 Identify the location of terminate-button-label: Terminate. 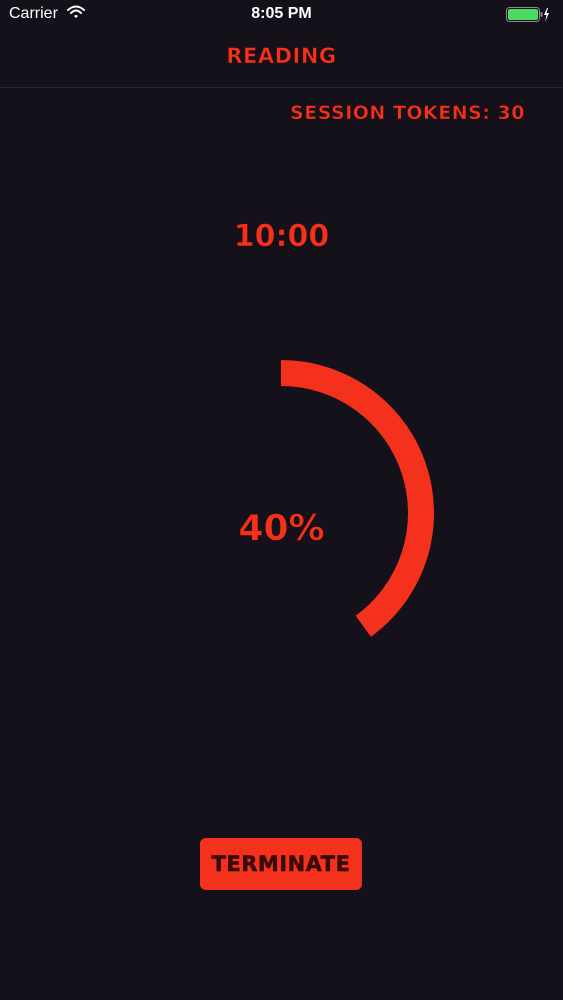
(281, 864).